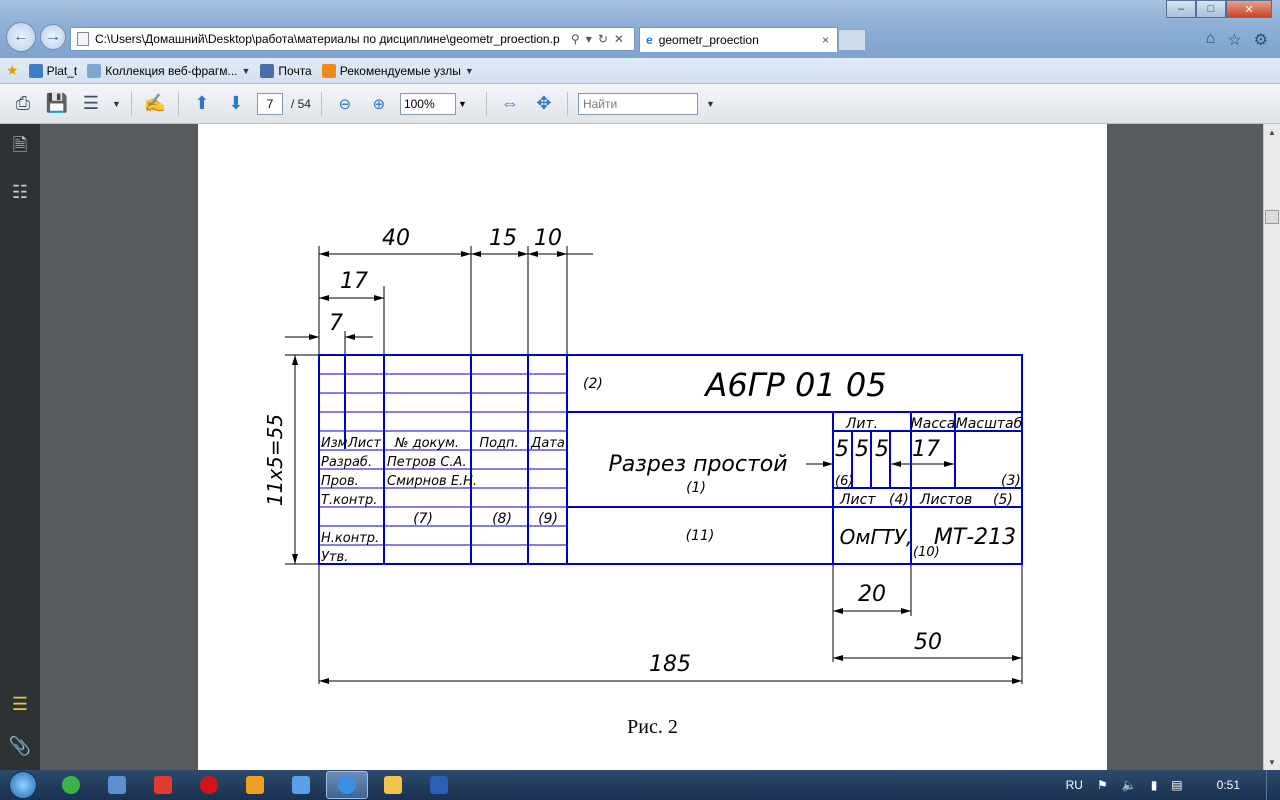 This screenshot has width=1280, height=800. What do you see at coordinates (202, 104) in the screenshot?
I see `previous-page-button: ⬆` at bounding box center [202, 104].